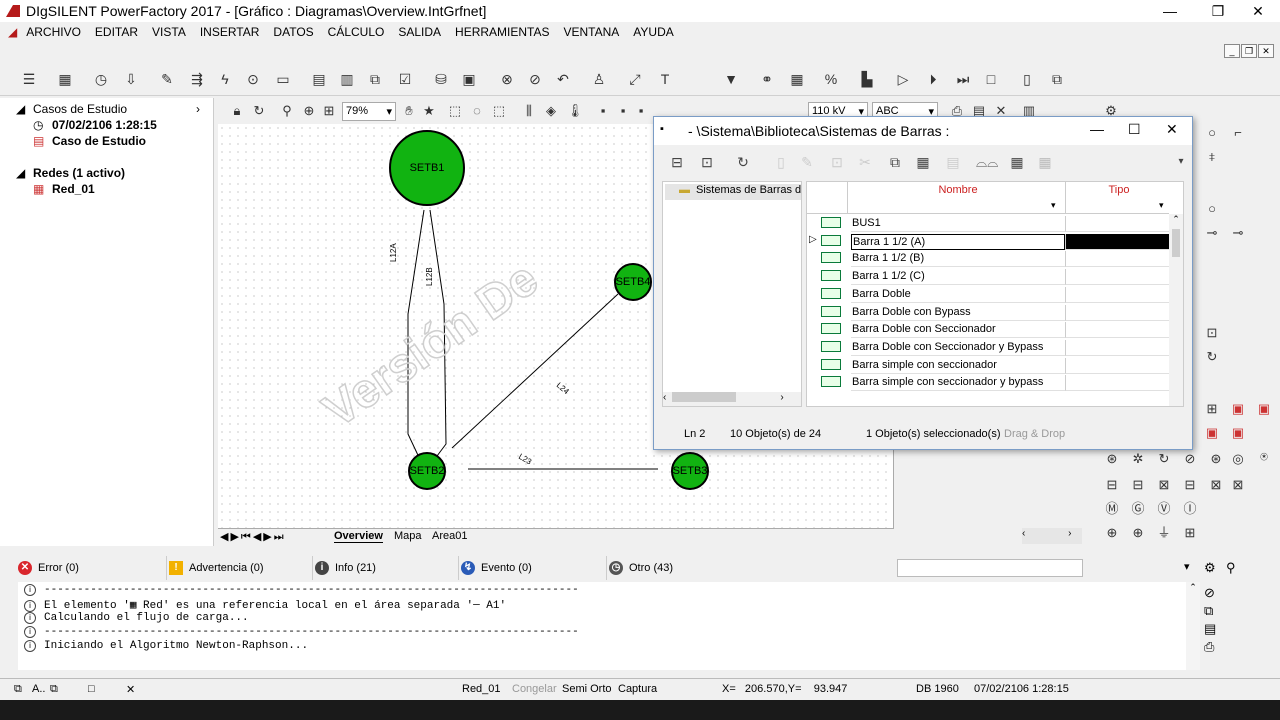  What do you see at coordinates (1212, 157) in the screenshot?
I see `breaker-tool-icon: ⧧` at bounding box center [1212, 157].